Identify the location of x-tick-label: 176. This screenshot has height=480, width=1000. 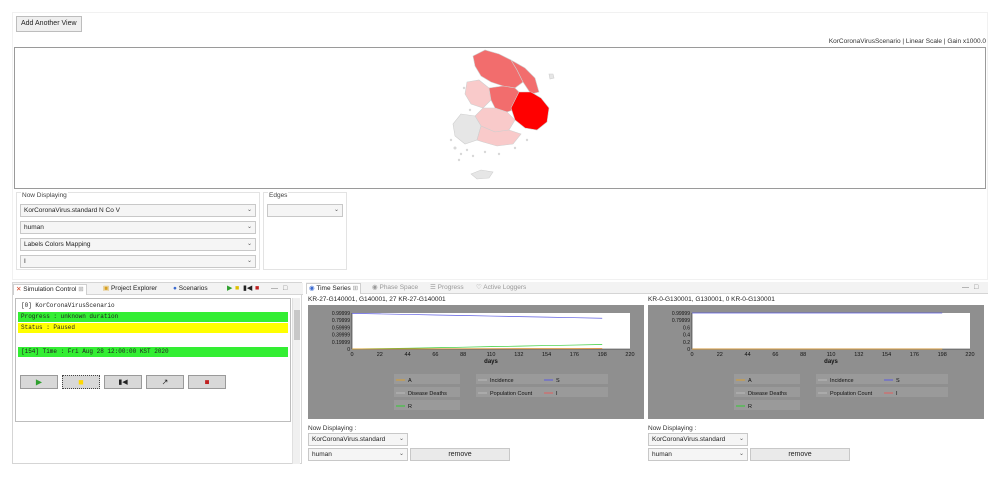
(914, 355).